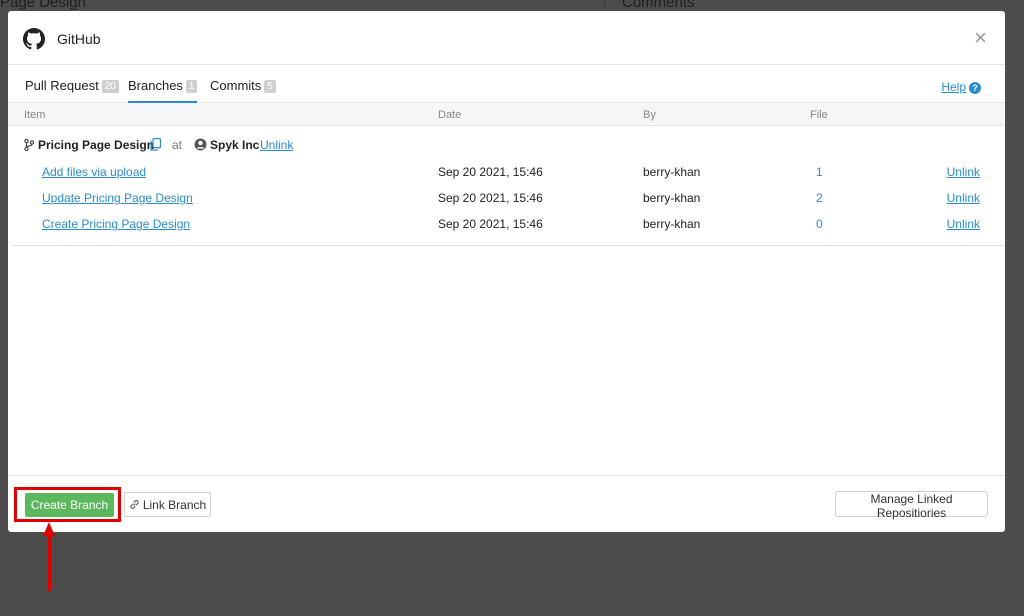 The width and height of the screenshot is (1024, 616). I want to click on manage-linked-repositories-button: Manage Linked Repositiories, so click(911, 505).